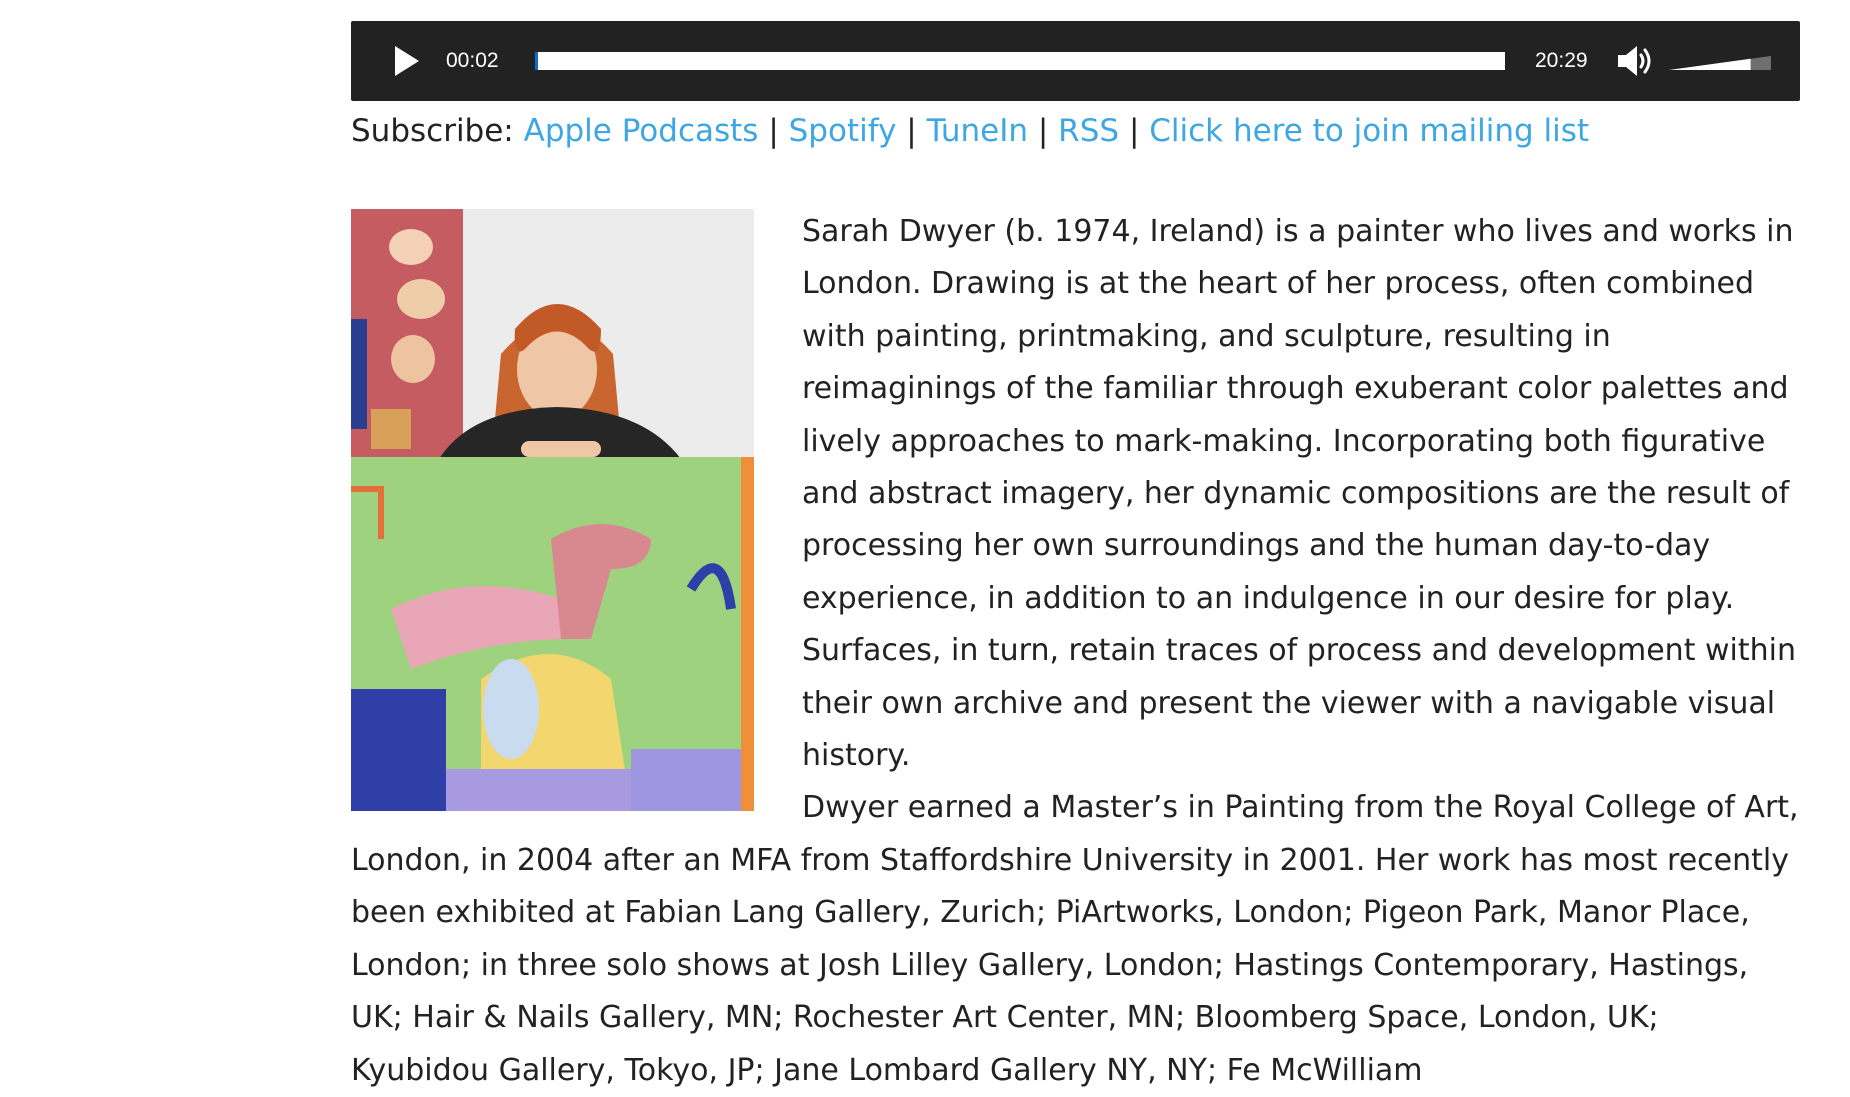 The height and width of the screenshot is (1097, 1850). I want to click on total-time: 20:29, so click(1561, 60).